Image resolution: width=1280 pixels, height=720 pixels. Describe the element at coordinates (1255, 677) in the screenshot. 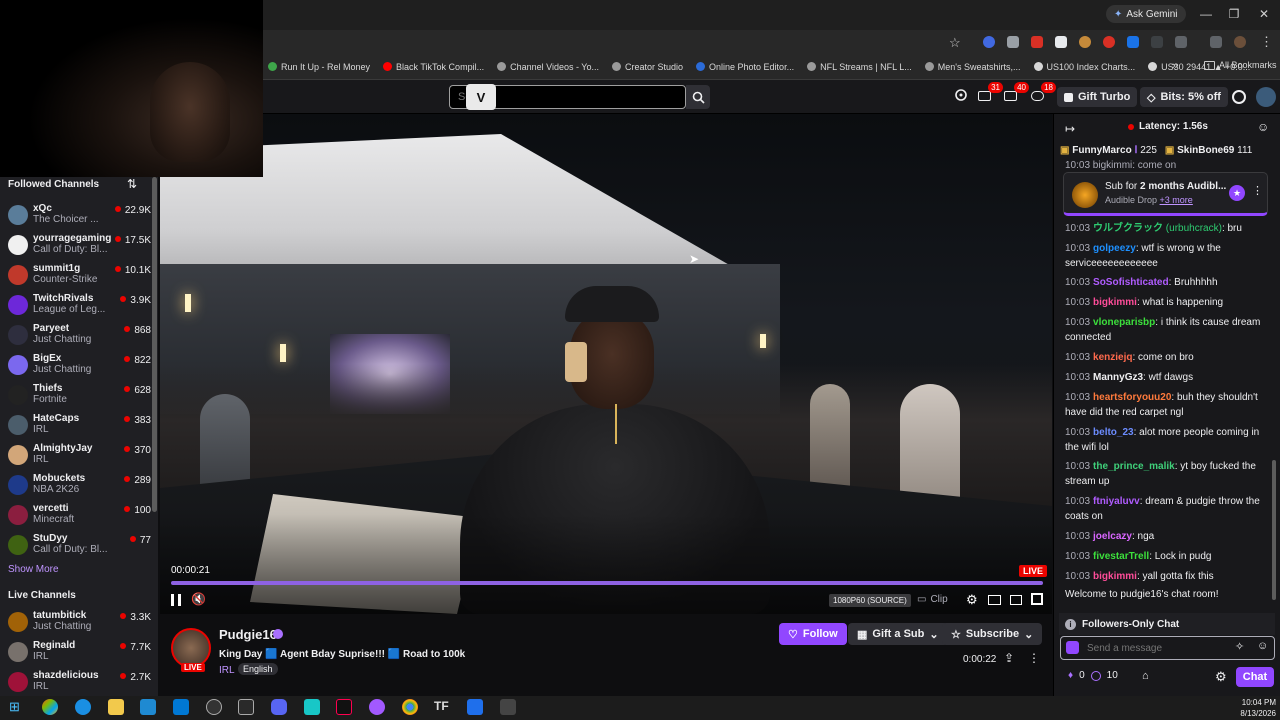

I see `chat-send-button: Chat` at that location.